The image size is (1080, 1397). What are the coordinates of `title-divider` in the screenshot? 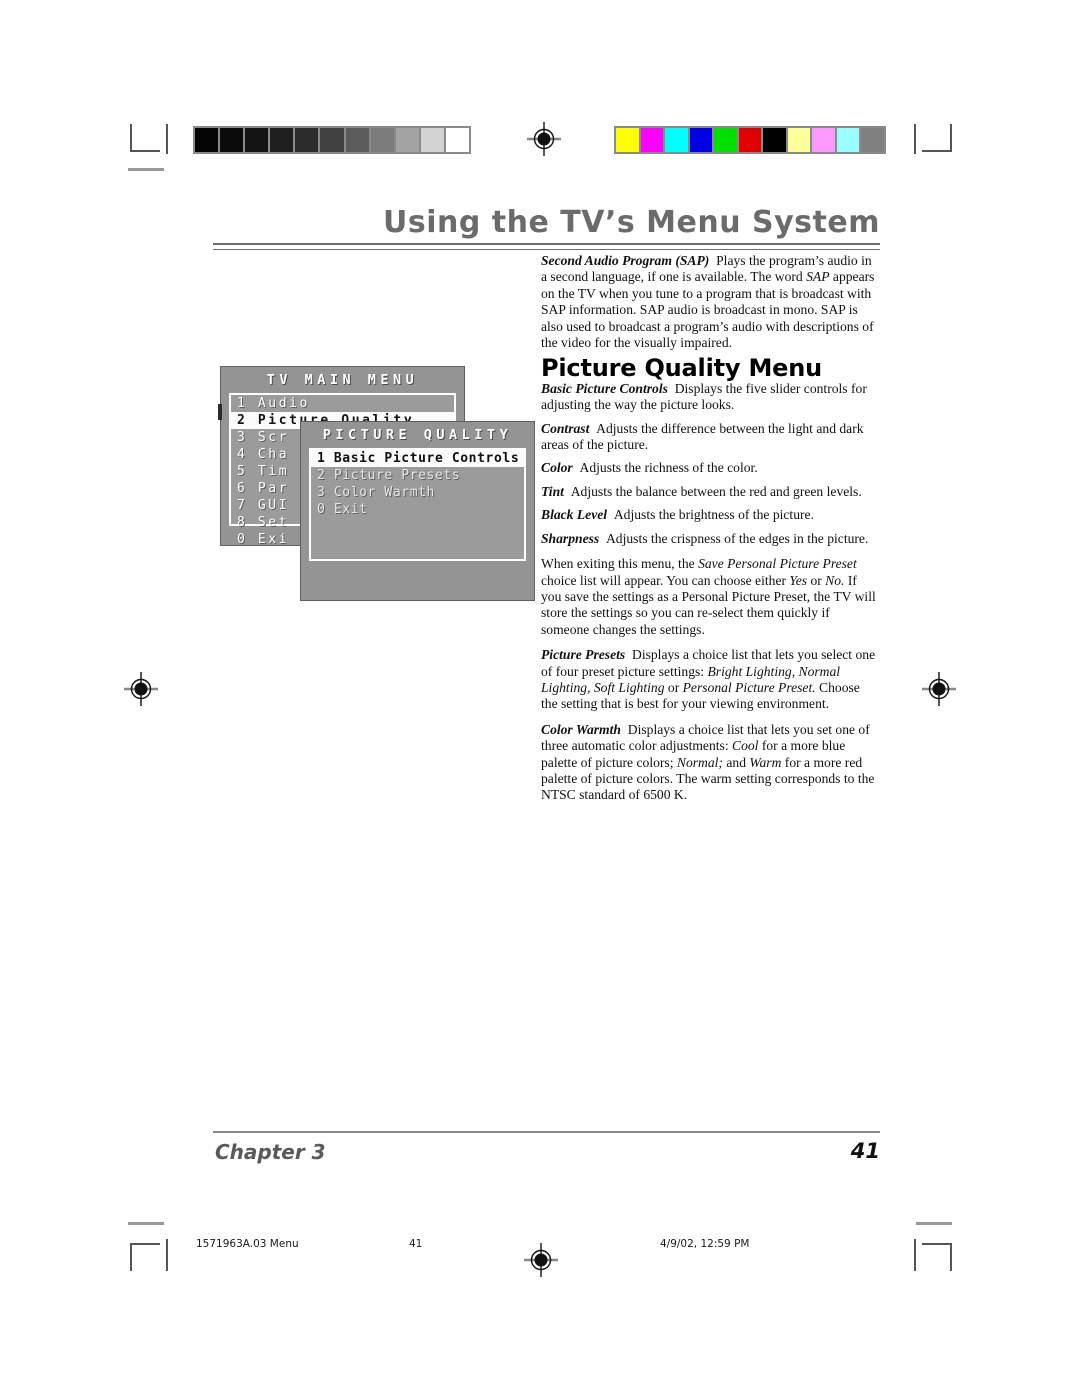 It's located at (546, 246).